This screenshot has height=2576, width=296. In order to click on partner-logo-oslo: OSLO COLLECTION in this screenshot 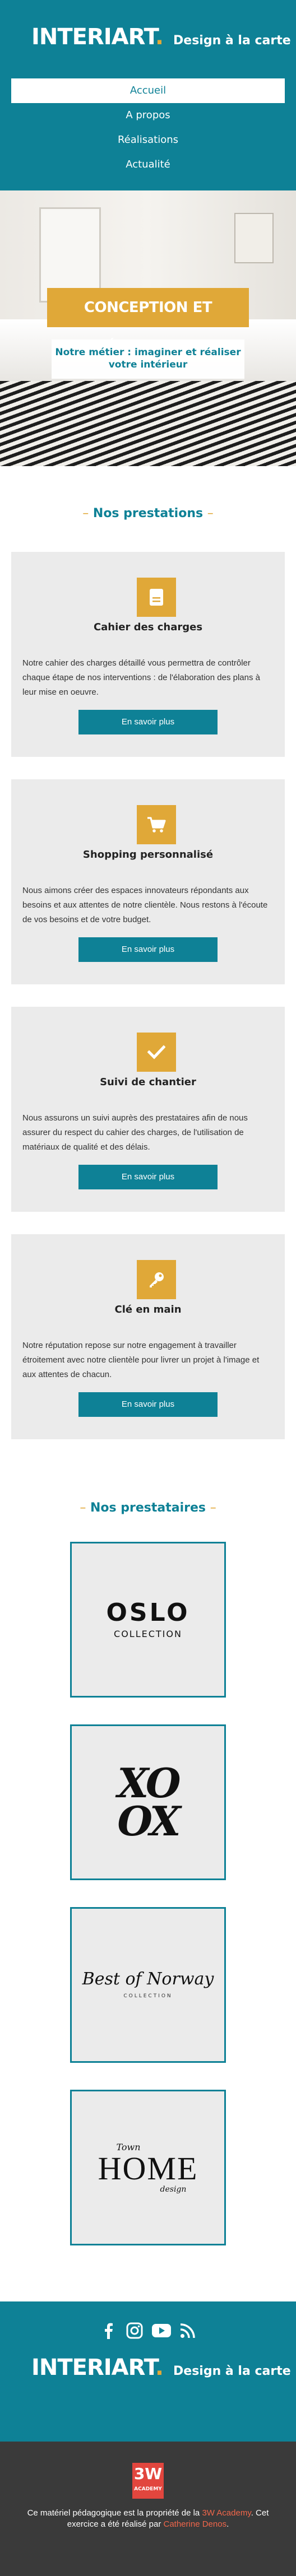, I will do `click(148, 1620)`.